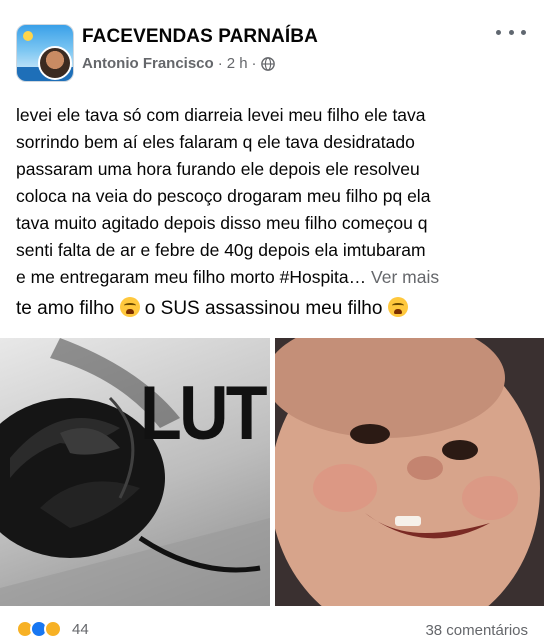  Describe the element at coordinates (263, 308) in the screenshot. I see `caption-text-2: o SUS assassinou meu filho` at that location.